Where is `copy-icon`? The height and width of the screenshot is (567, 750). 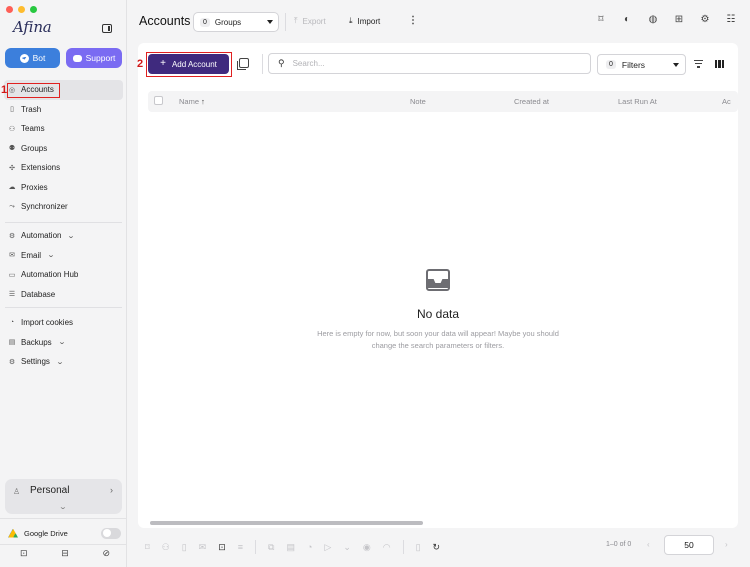 copy-icon is located at coordinates (243, 64).